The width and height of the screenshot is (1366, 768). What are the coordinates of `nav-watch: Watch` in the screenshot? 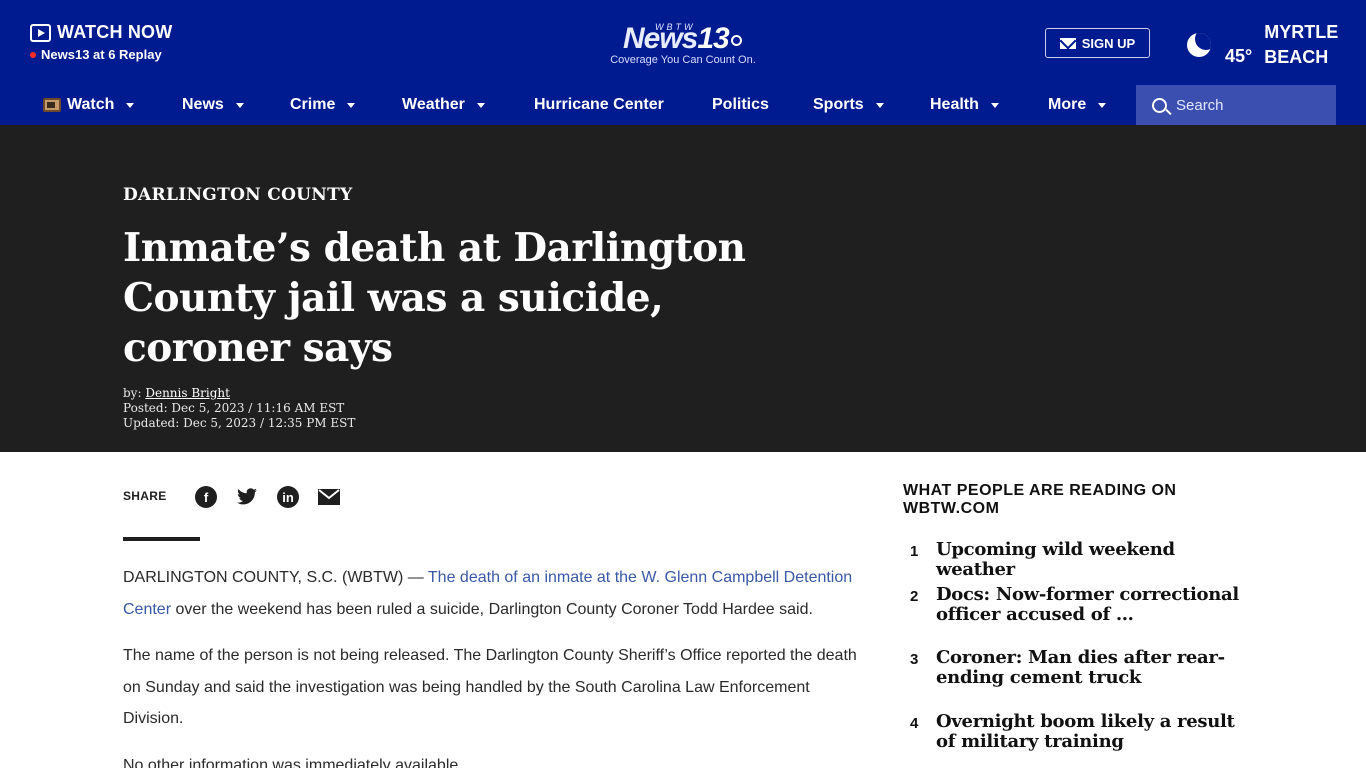 It's located at (89, 105).